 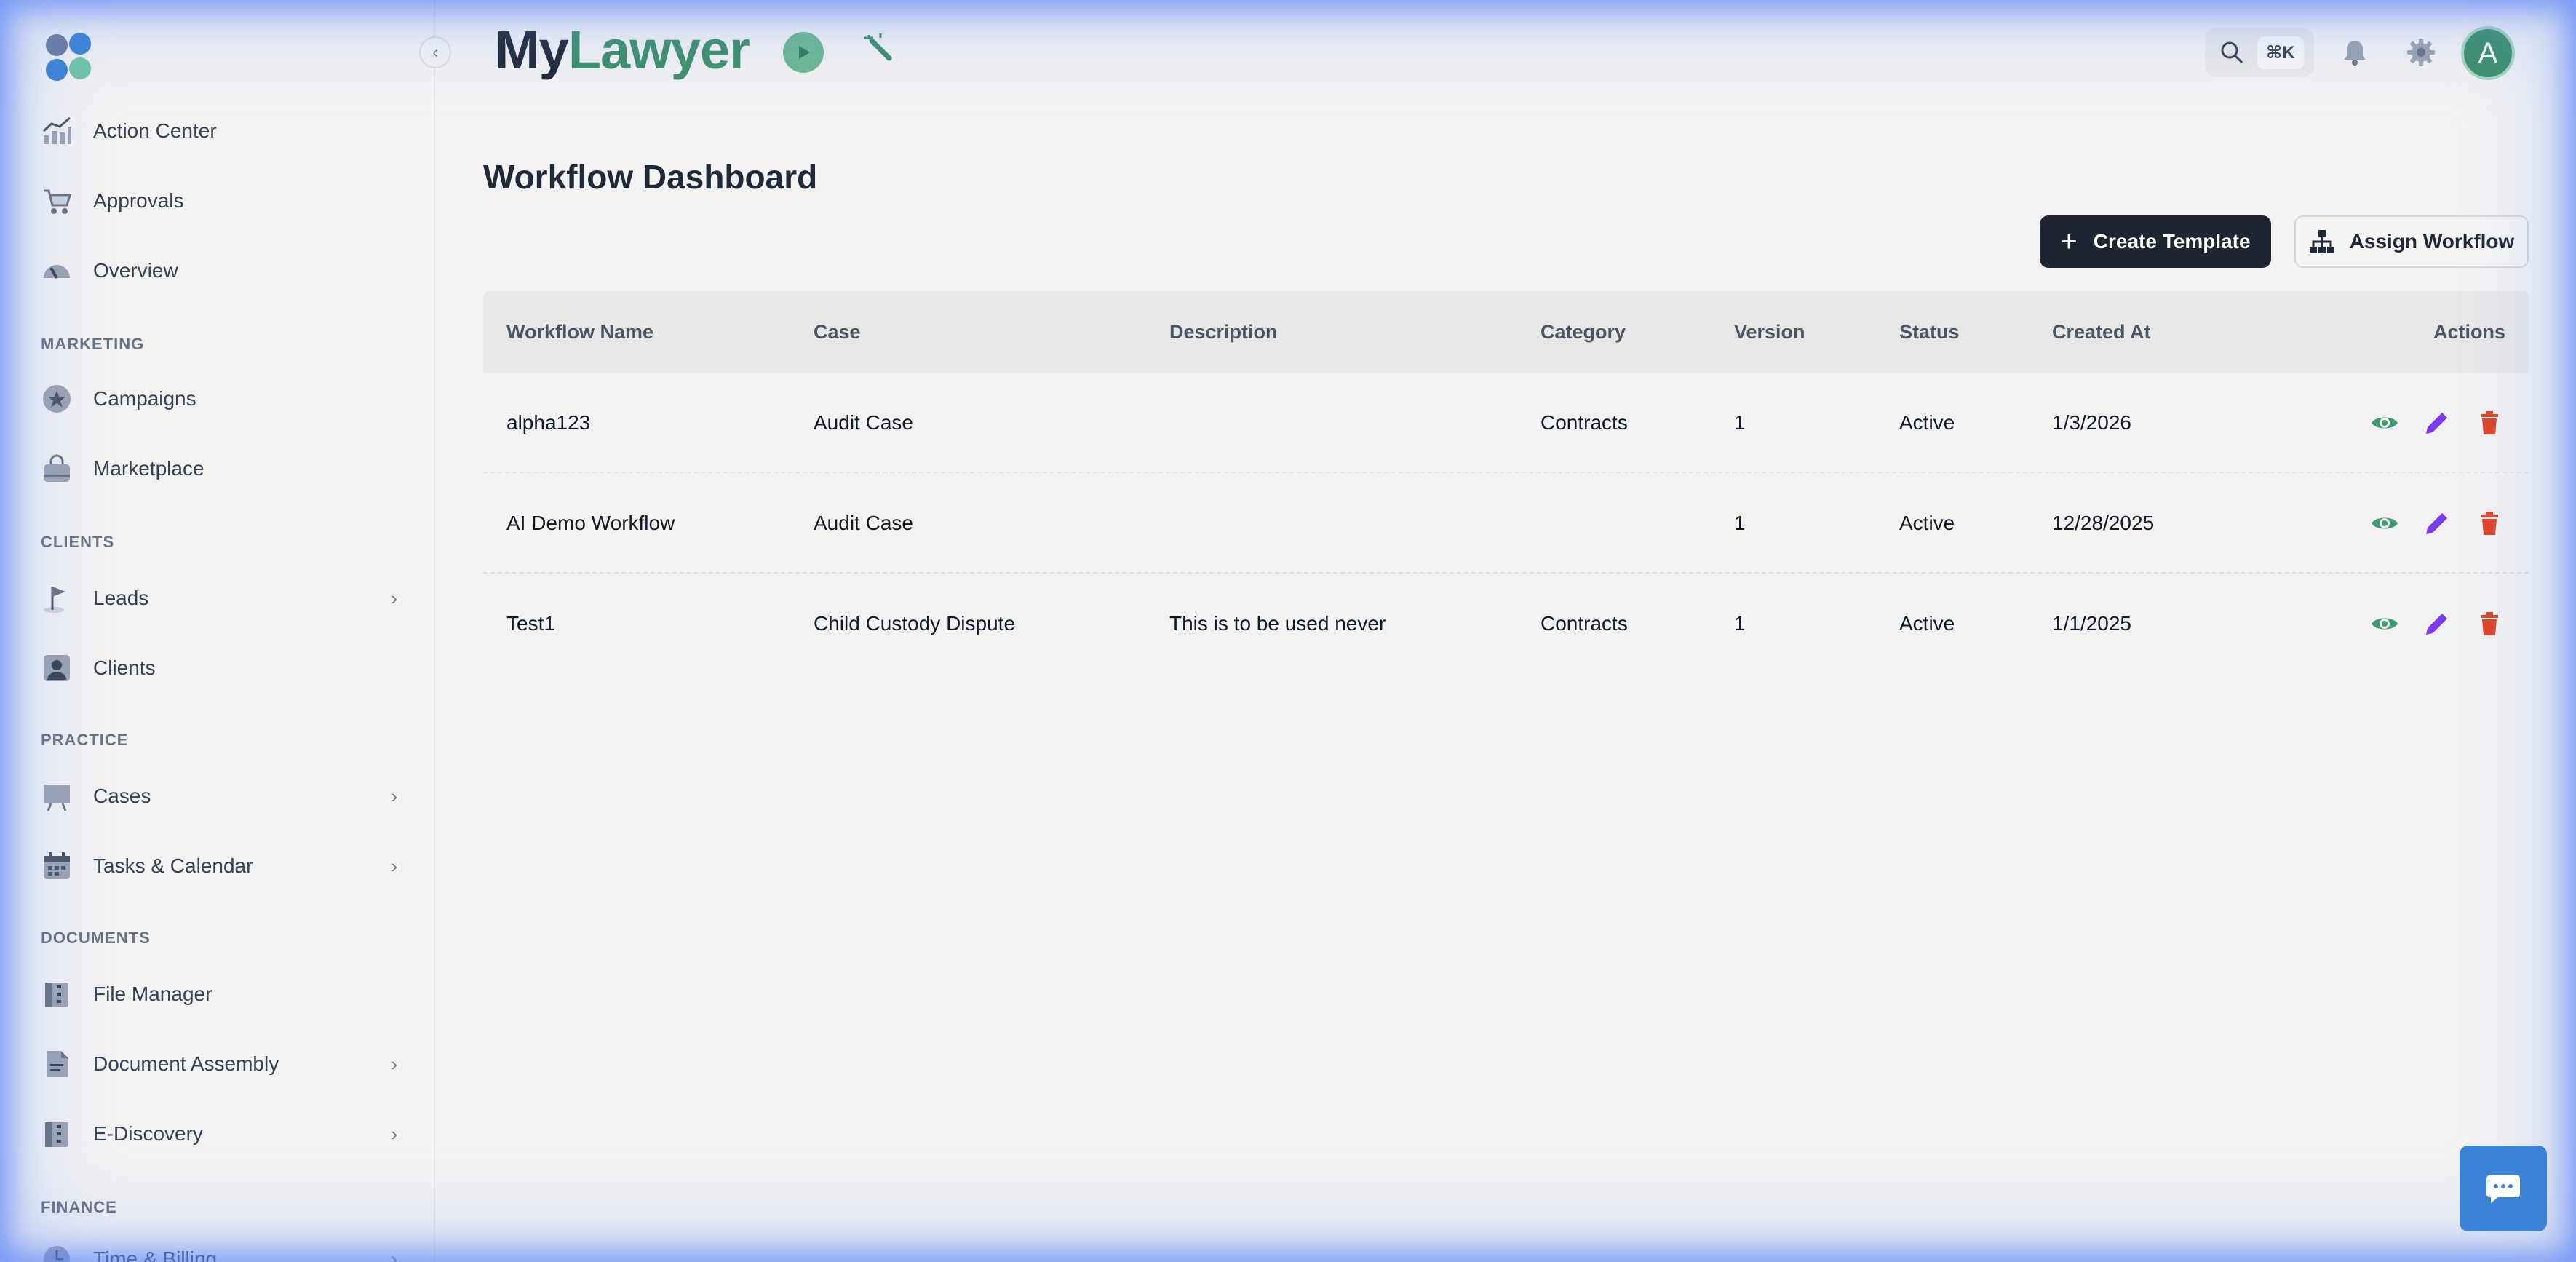 What do you see at coordinates (1930, 332) in the screenshot?
I see `column-header-status: Status` at bounding box center [1930, 332].